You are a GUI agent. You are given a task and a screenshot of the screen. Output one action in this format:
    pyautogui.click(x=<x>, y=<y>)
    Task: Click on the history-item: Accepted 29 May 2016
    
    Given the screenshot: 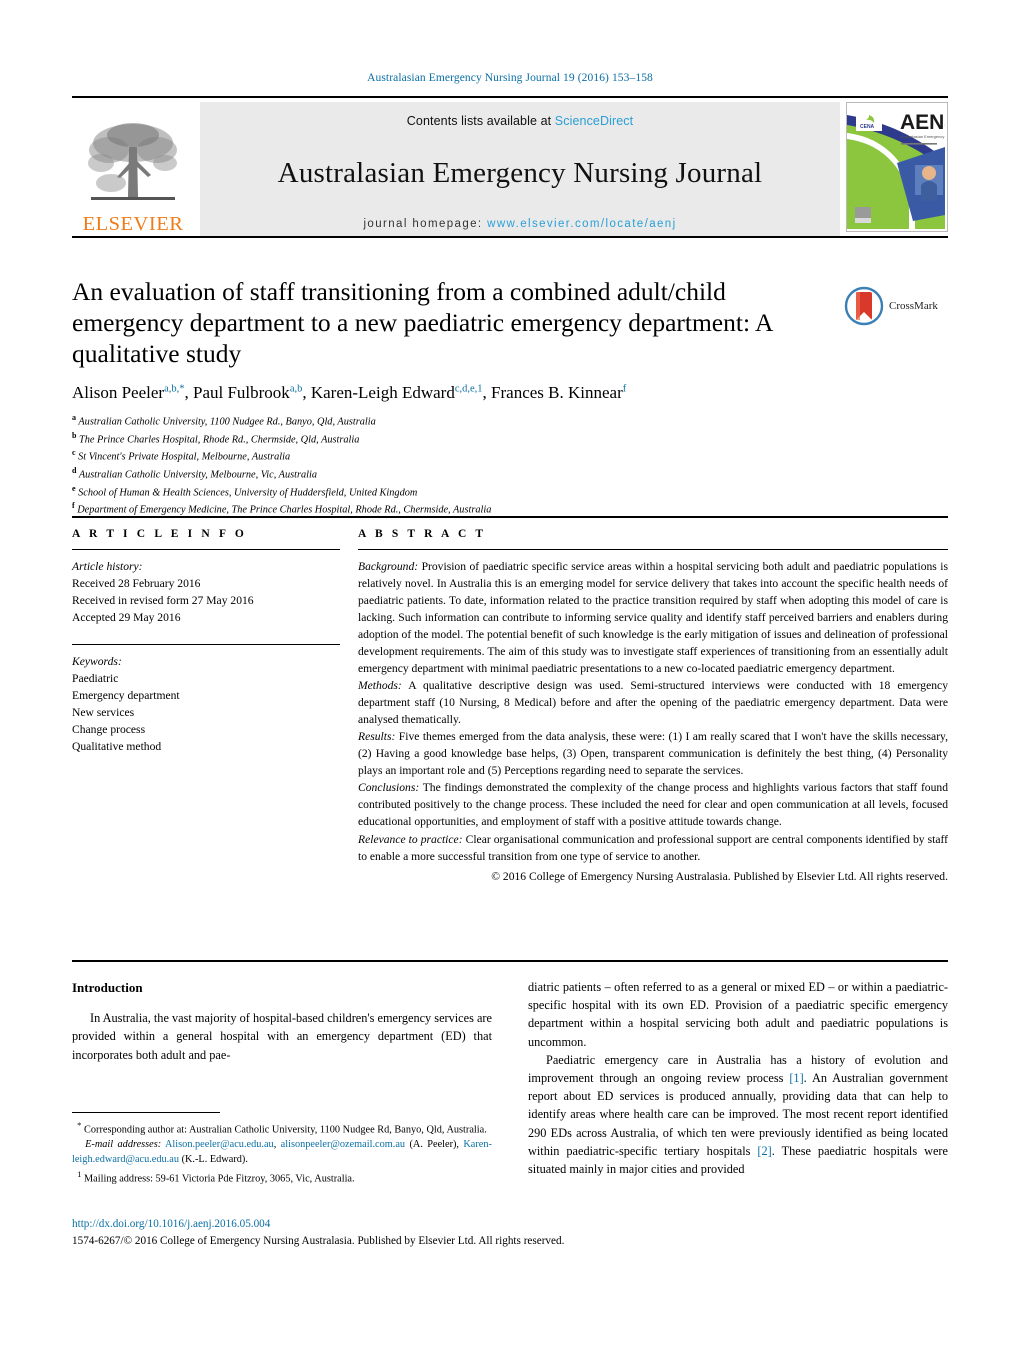 What is the action you would take?
    pyautogui.click(x=126, y=618)
    